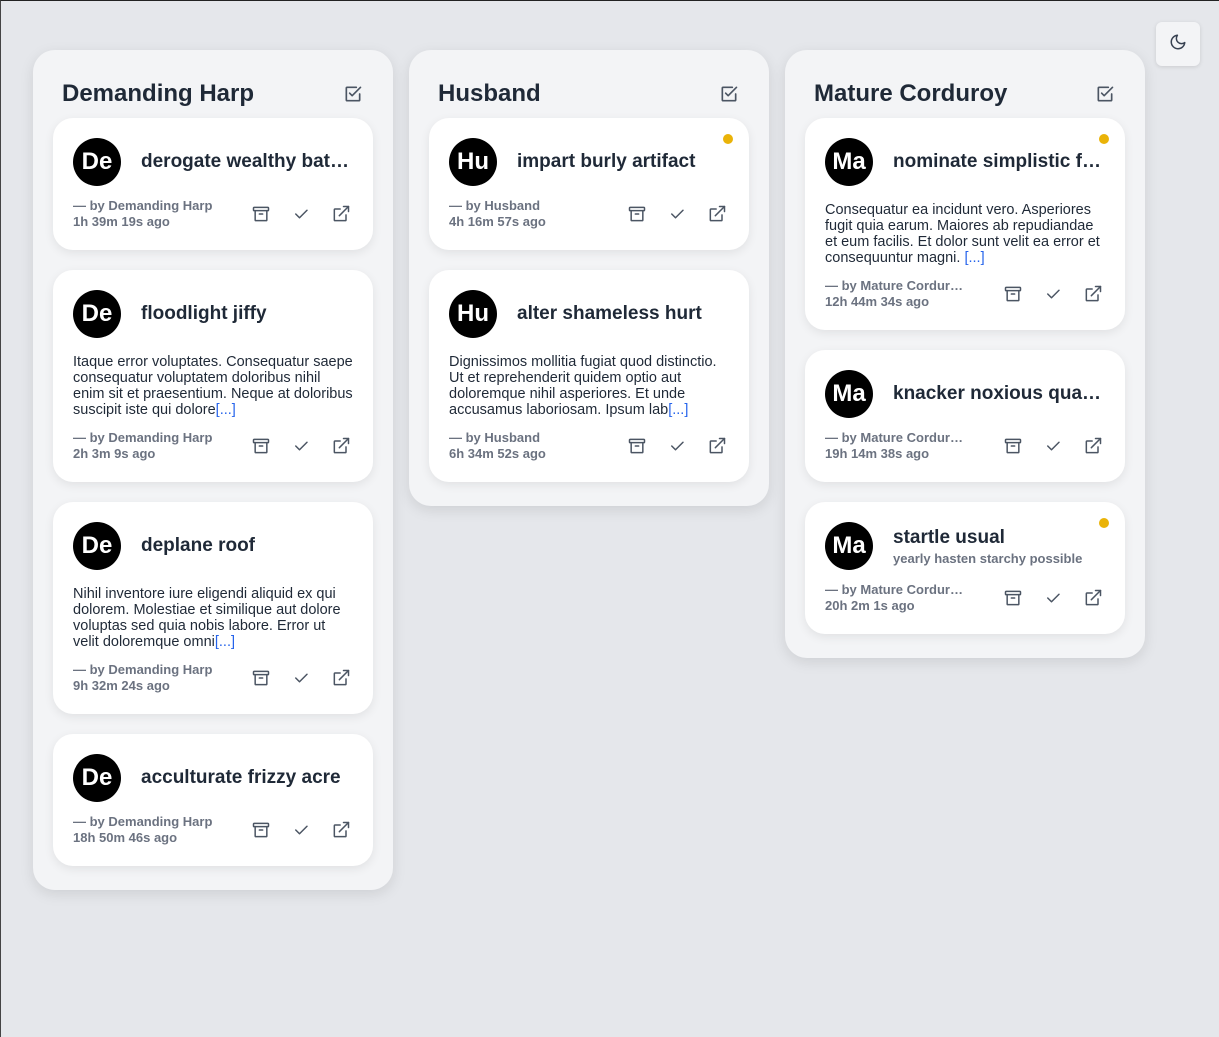  I want to click on card-author: — by Husband, so click(495, 205).